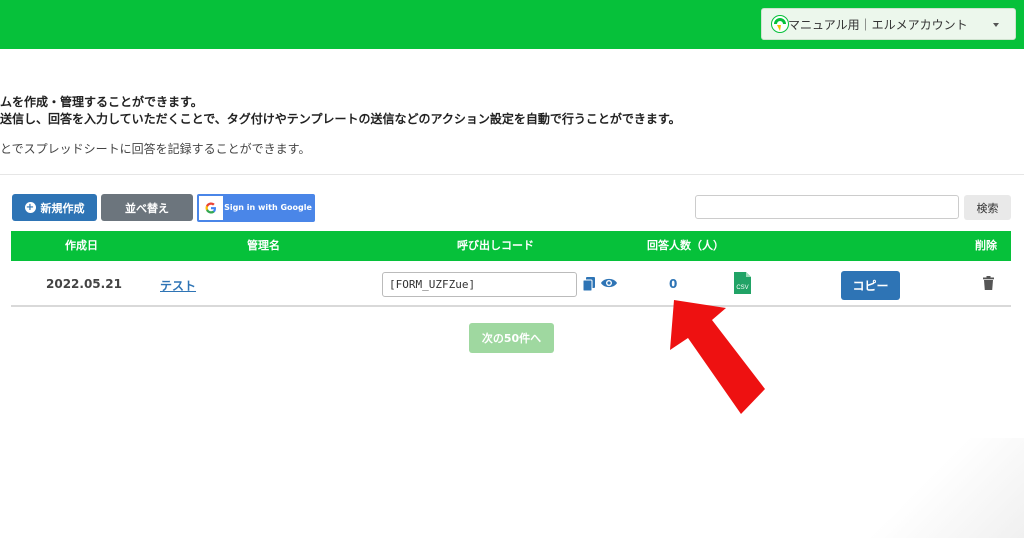 This screenshot has height=538, width=1024. I want to click on new-form-button: + 新規作成, so click(54, 207).